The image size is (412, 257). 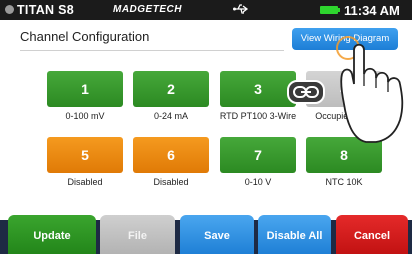 What do you see at coordinates (85, 89) in the screenshot?
I see `channel-1-button: 1` at bounding box center [85, 89].